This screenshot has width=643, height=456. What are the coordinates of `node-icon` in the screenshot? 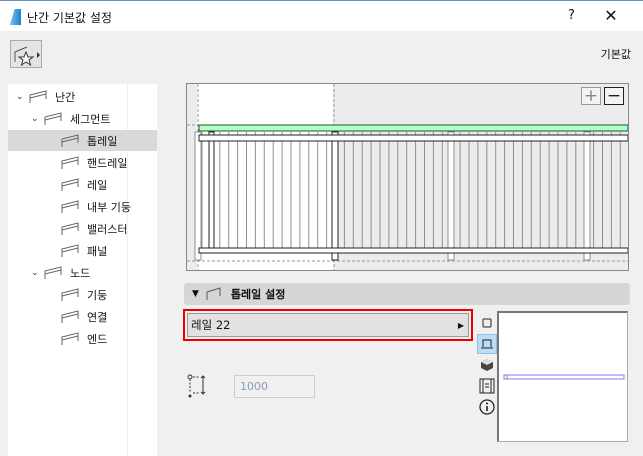 It's located at (53, 272).